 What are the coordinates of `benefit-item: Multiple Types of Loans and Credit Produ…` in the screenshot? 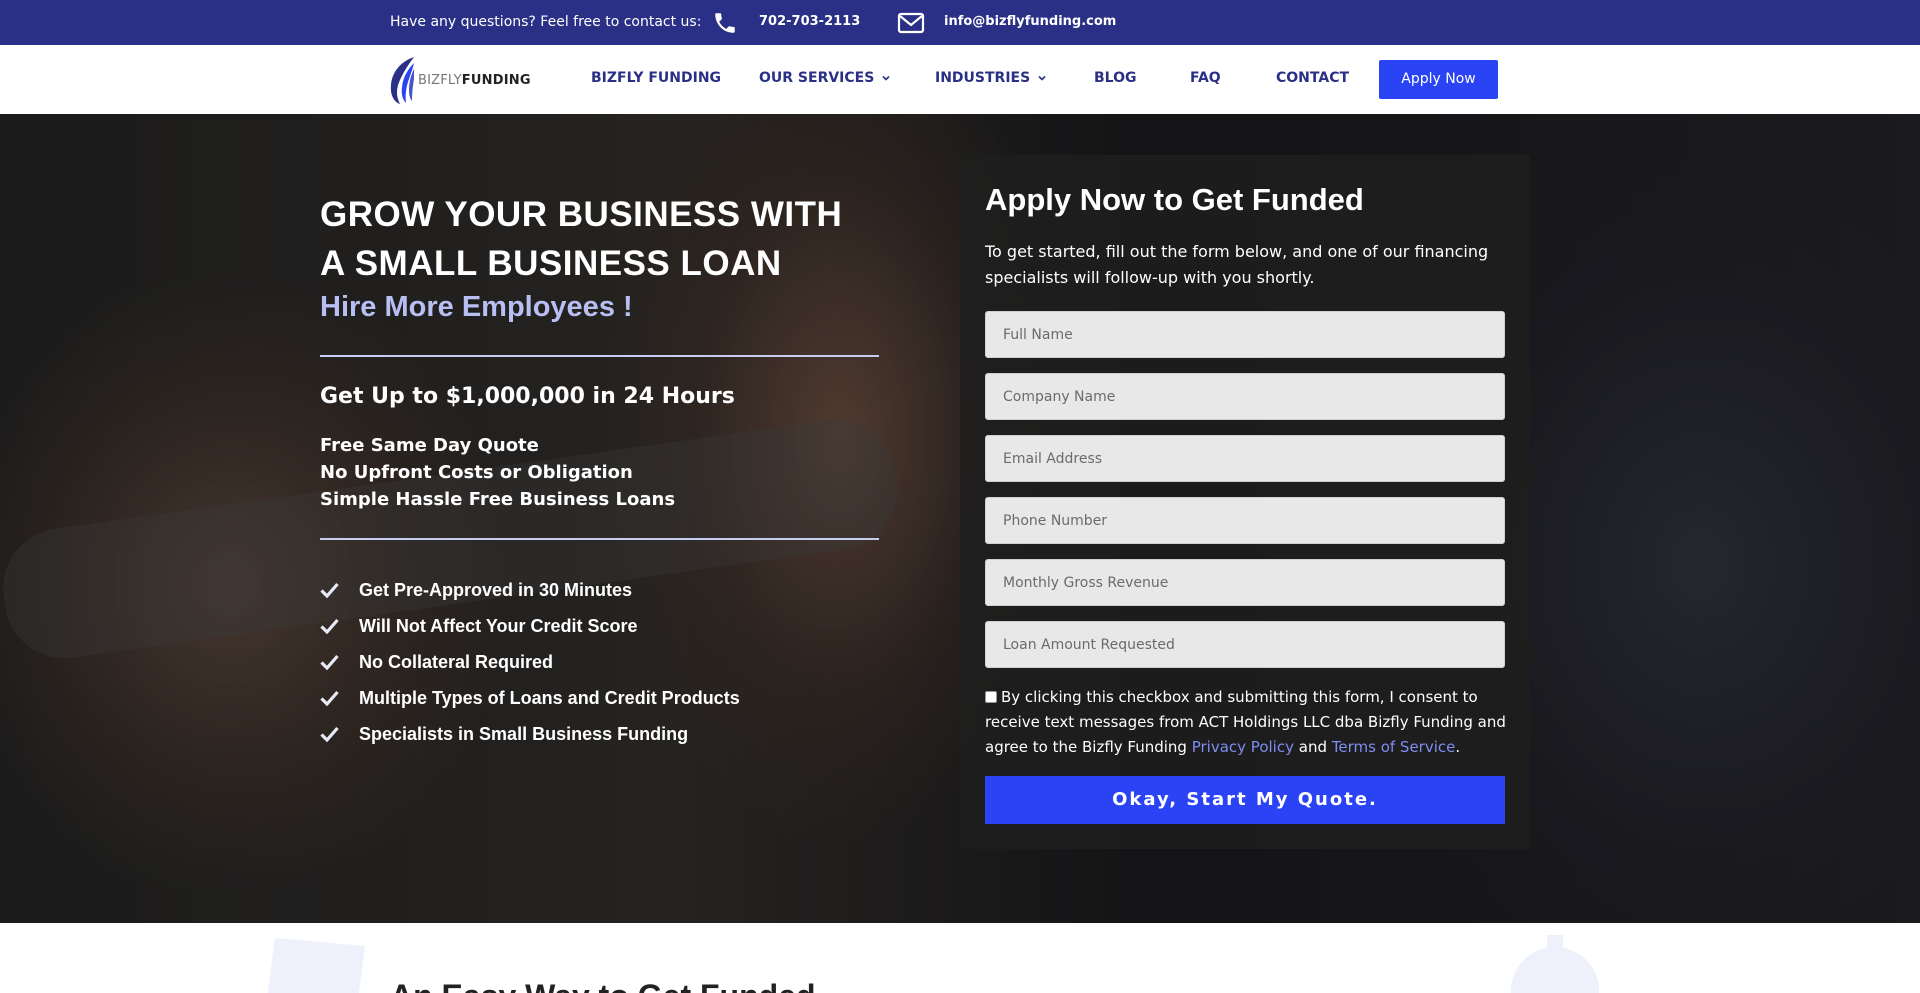 It's located at (530, 702).